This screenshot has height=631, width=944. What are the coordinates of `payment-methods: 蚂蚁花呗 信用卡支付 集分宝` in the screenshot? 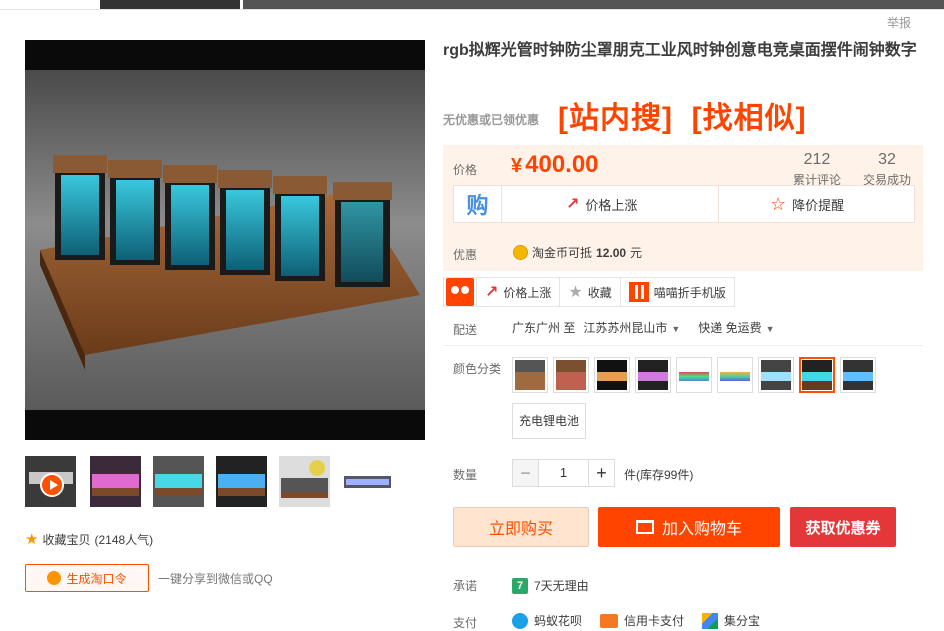 It's located at (636, 620).